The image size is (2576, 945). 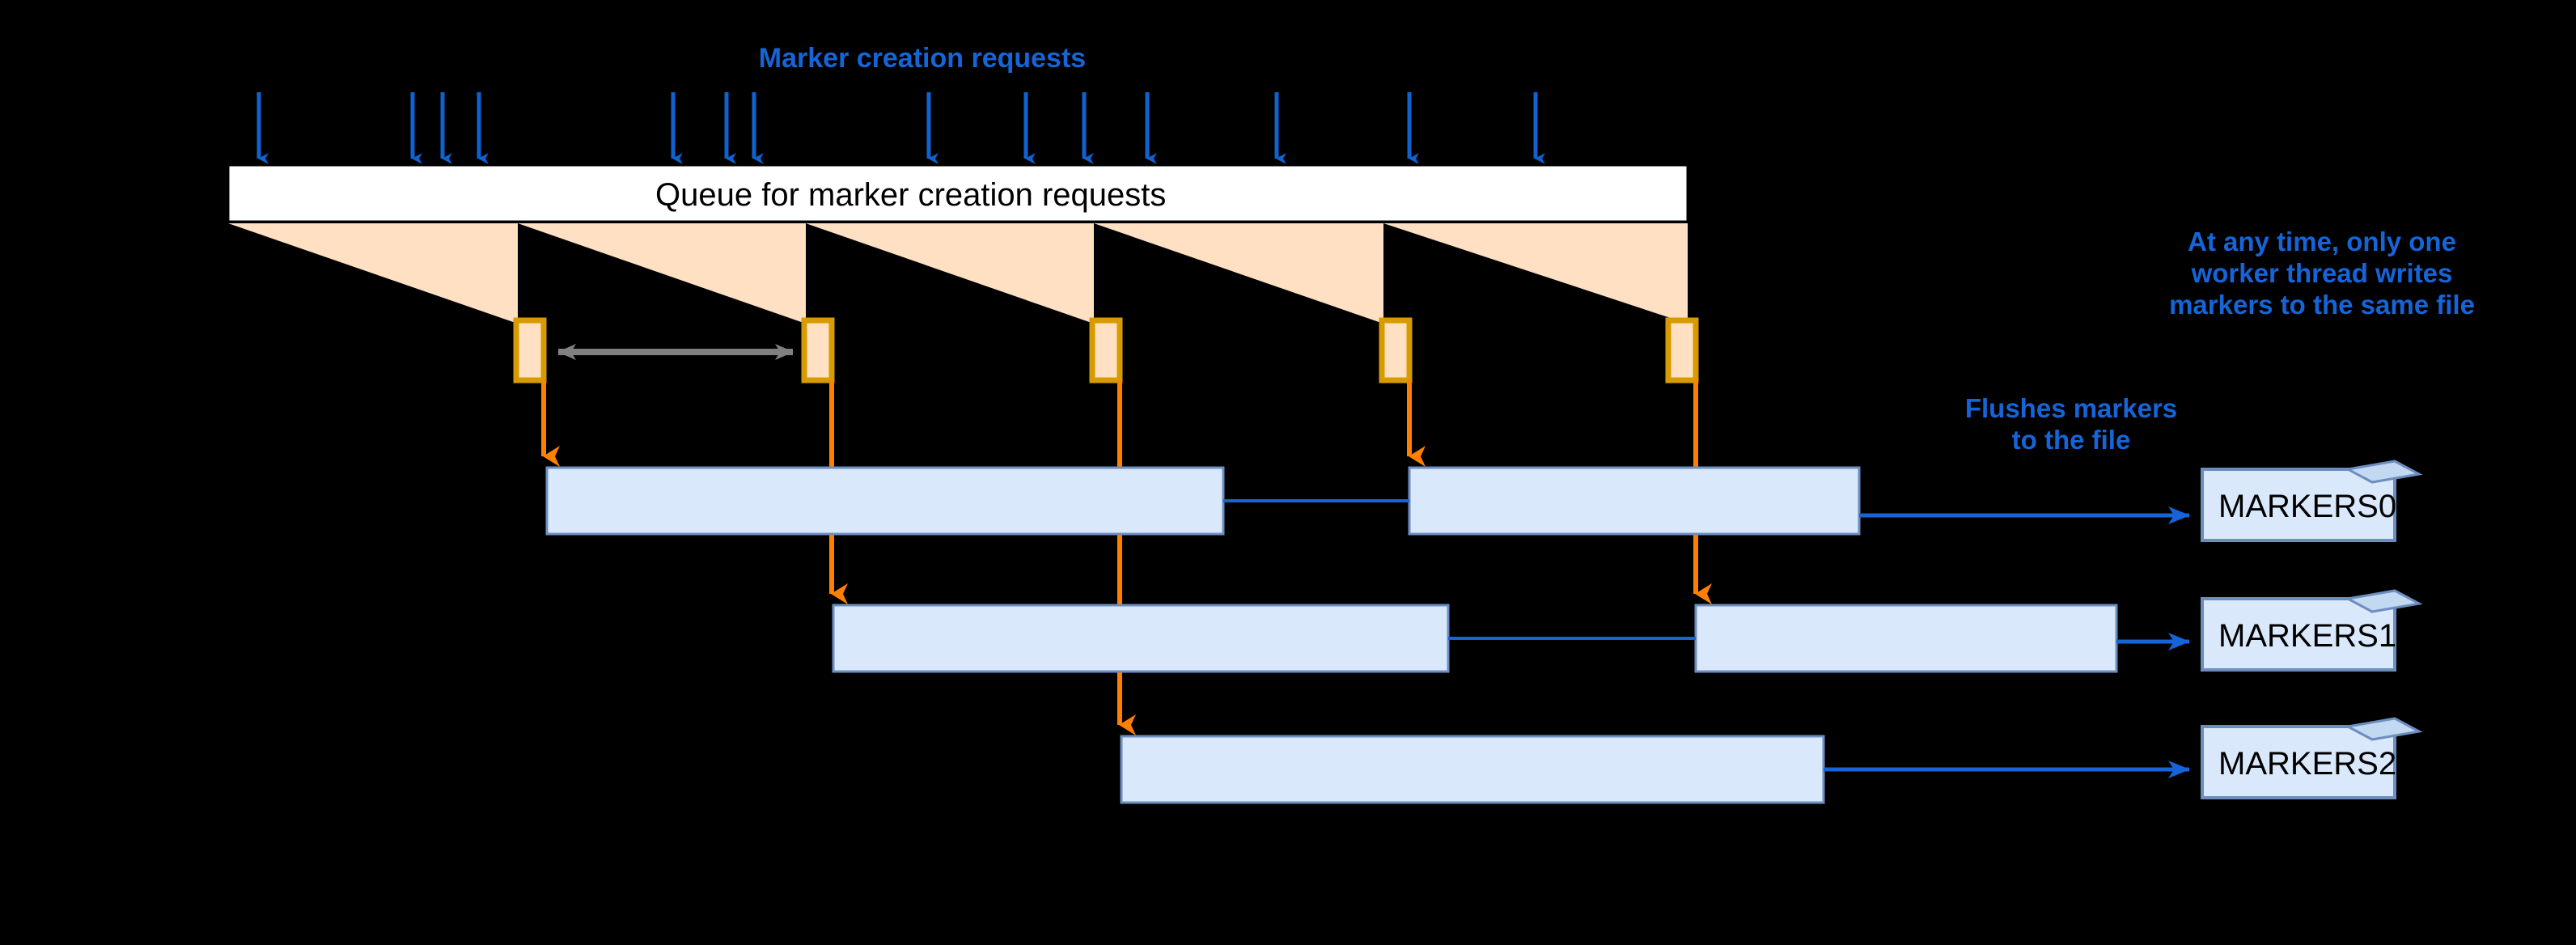 What do you see at coordinates (1472, 769) in the screenshot?
I see `worker-block-2a` at bounding box center [1472, 769].